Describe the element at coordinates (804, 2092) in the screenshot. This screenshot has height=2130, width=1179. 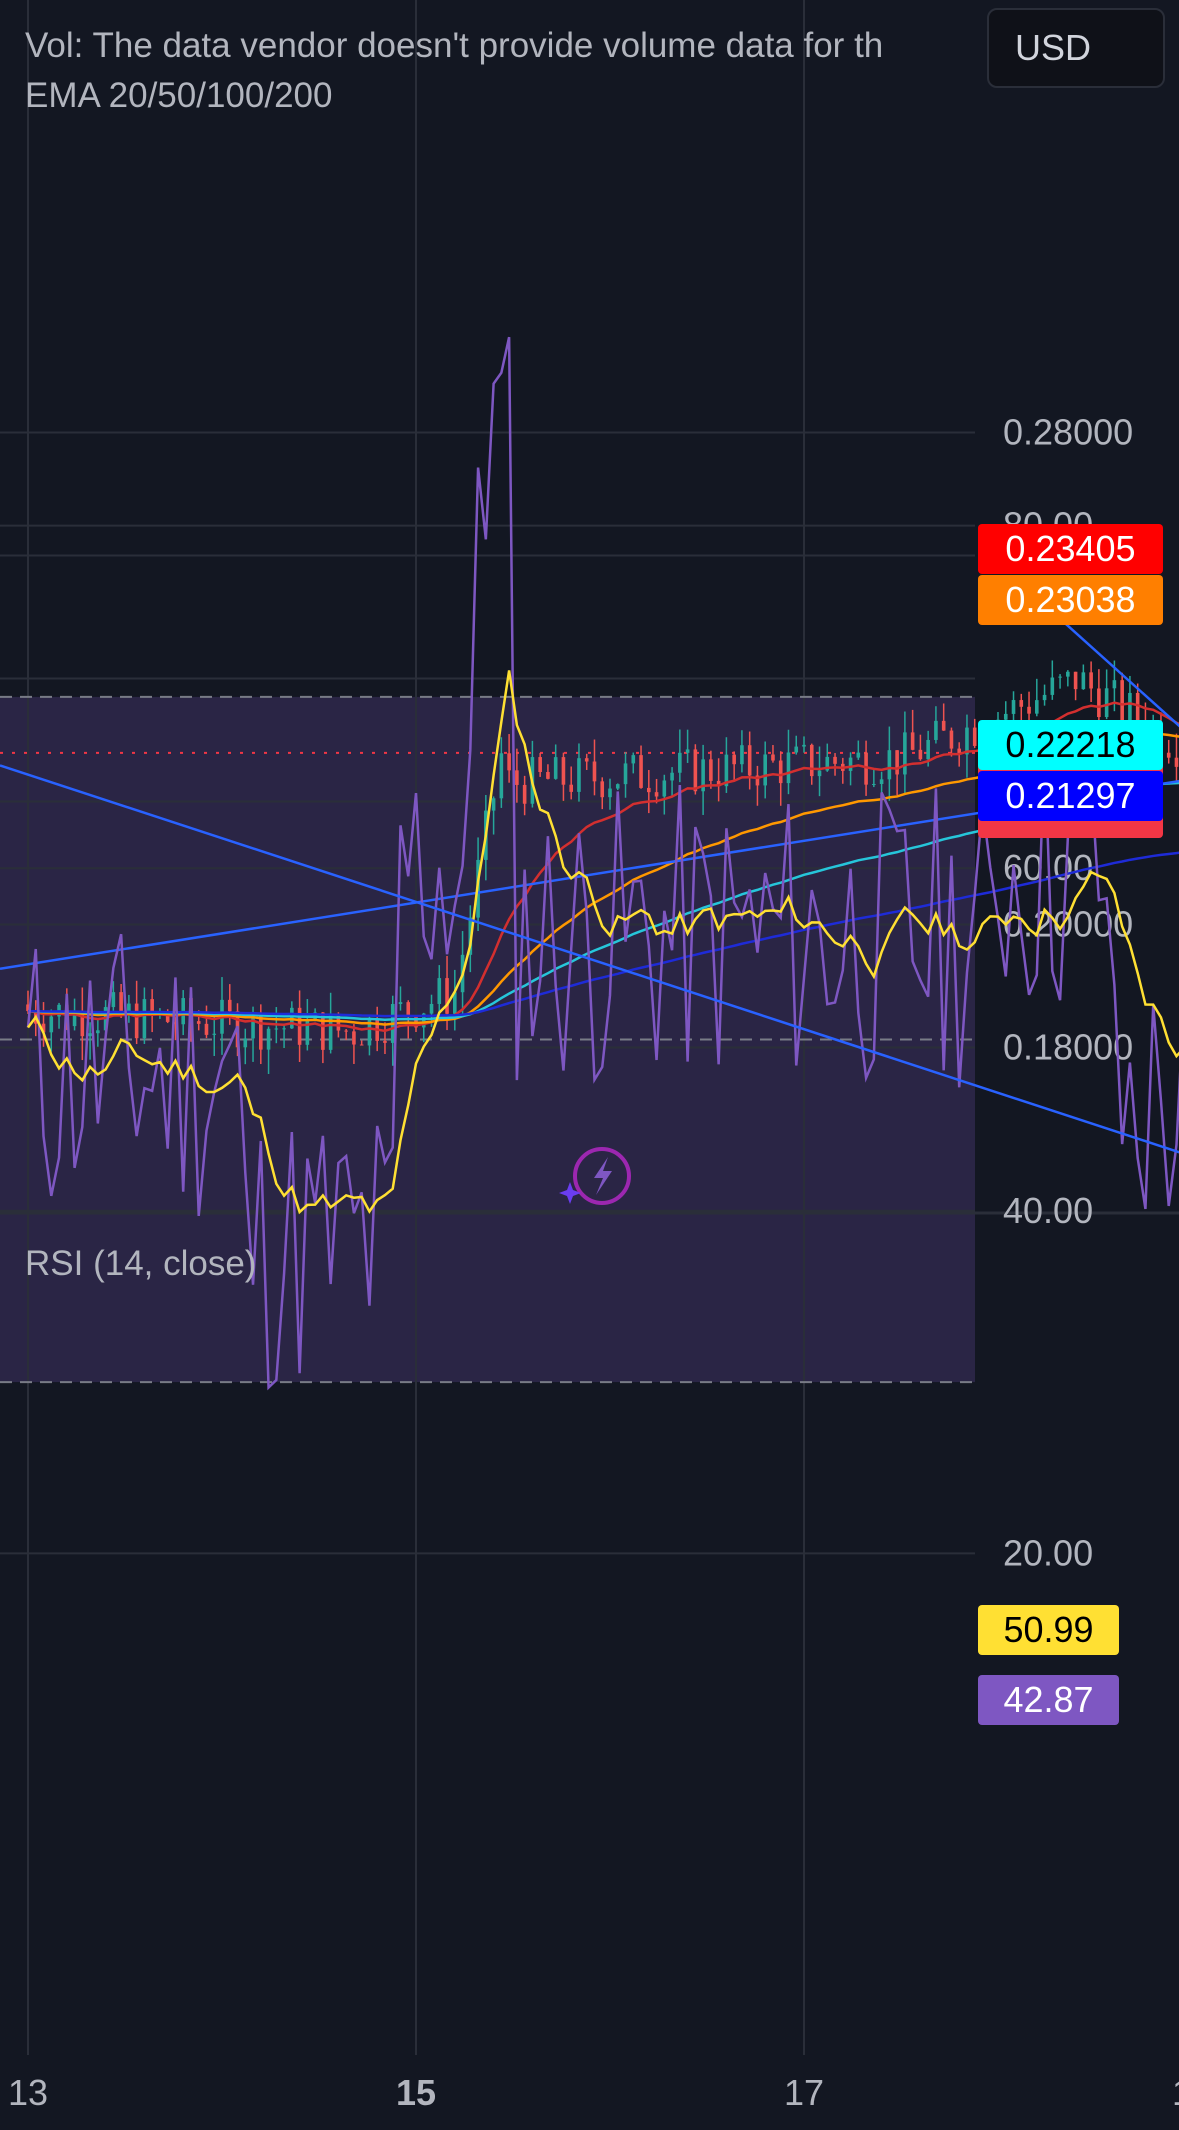
I see `time-axis-label: 17` at that location.